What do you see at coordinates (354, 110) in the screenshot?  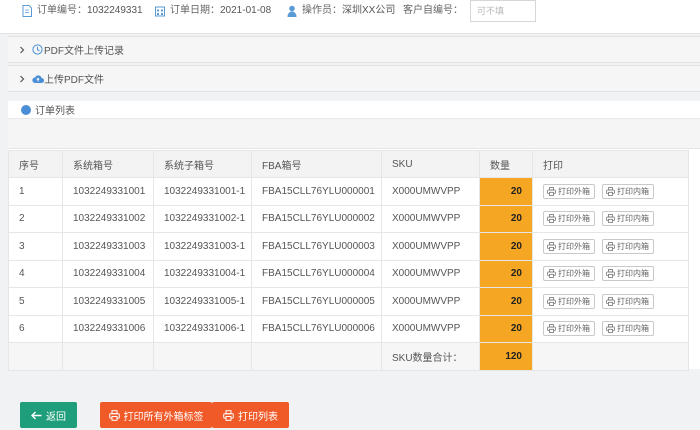 I see `order-list-header: 订单列表` at bounding box center [354, 110].